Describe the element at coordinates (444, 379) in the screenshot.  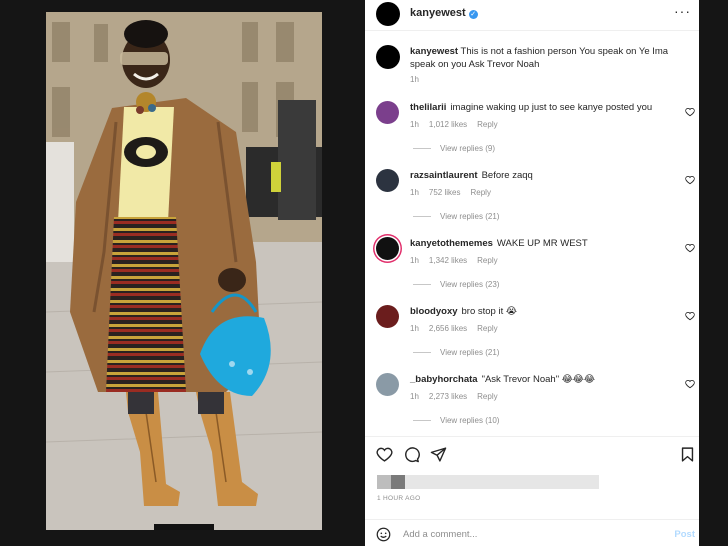
I see `comment-username: _babyhorchata` at that location.